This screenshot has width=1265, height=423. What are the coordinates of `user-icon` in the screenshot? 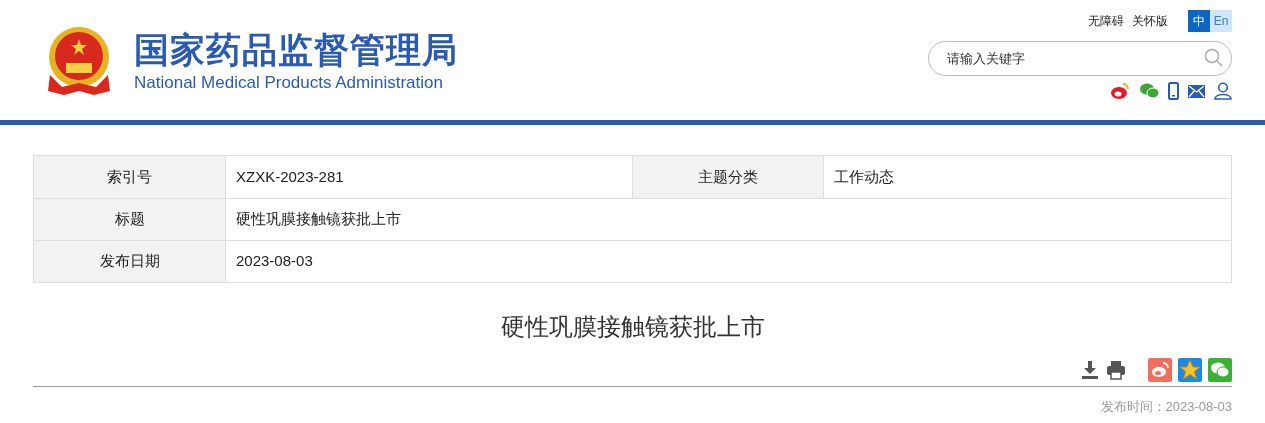 It's located at (1223, 91).